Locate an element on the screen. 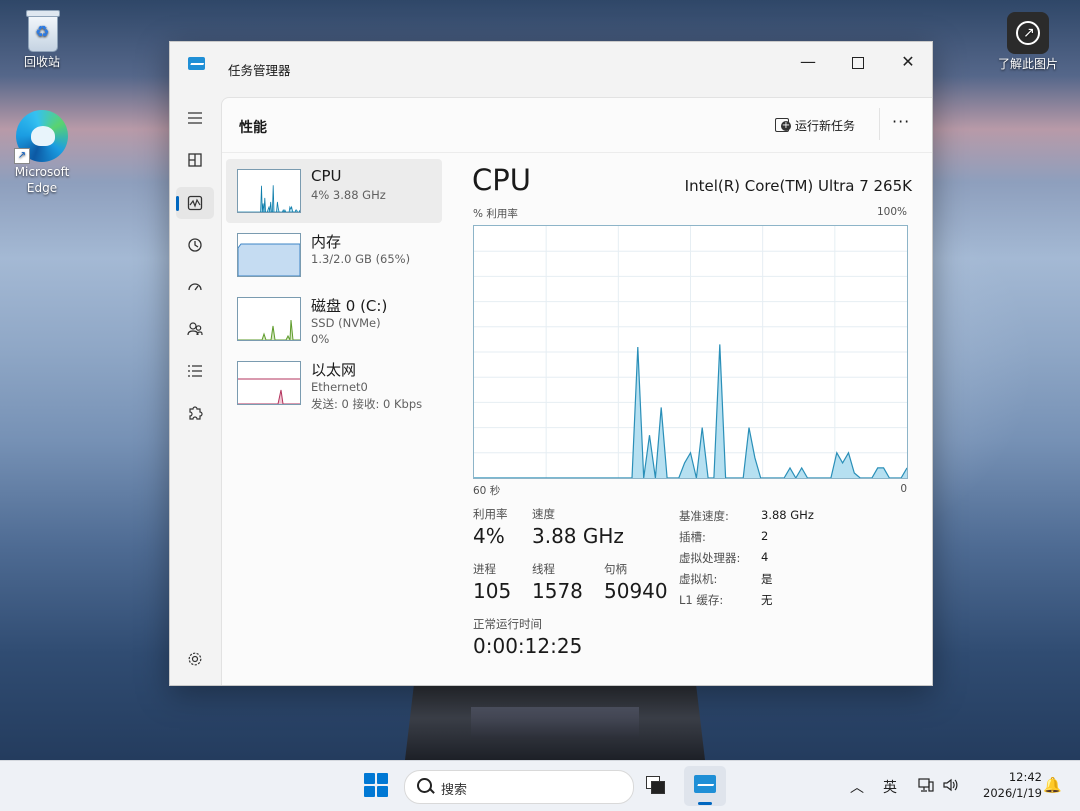 The height and width of the screenshot is (811, 1080). stat-uptime: 正常运行时间 0:00:12:25 is located at coordinates (527, 637).